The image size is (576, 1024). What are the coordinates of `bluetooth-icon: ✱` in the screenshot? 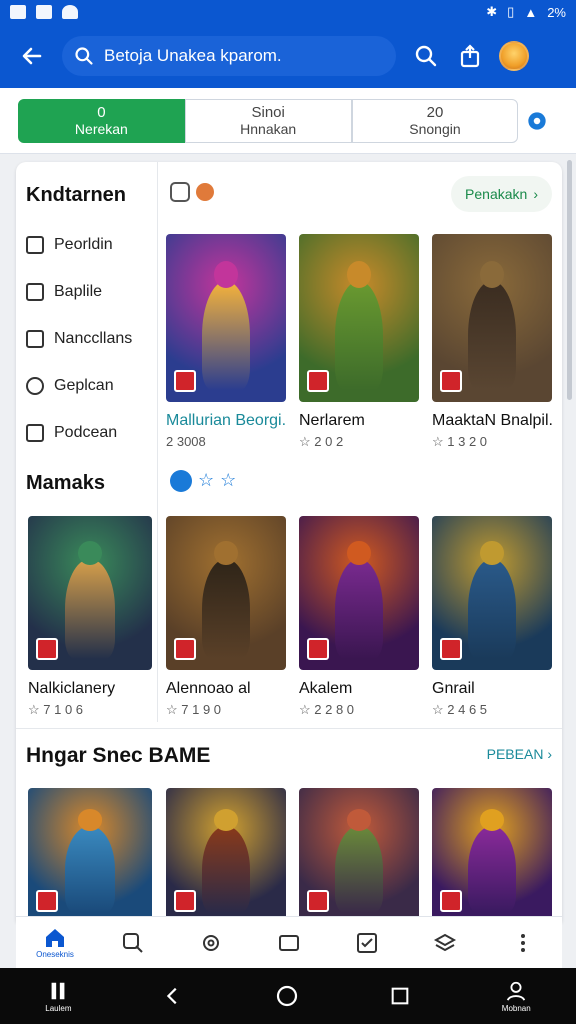 It's located at (492, 11).